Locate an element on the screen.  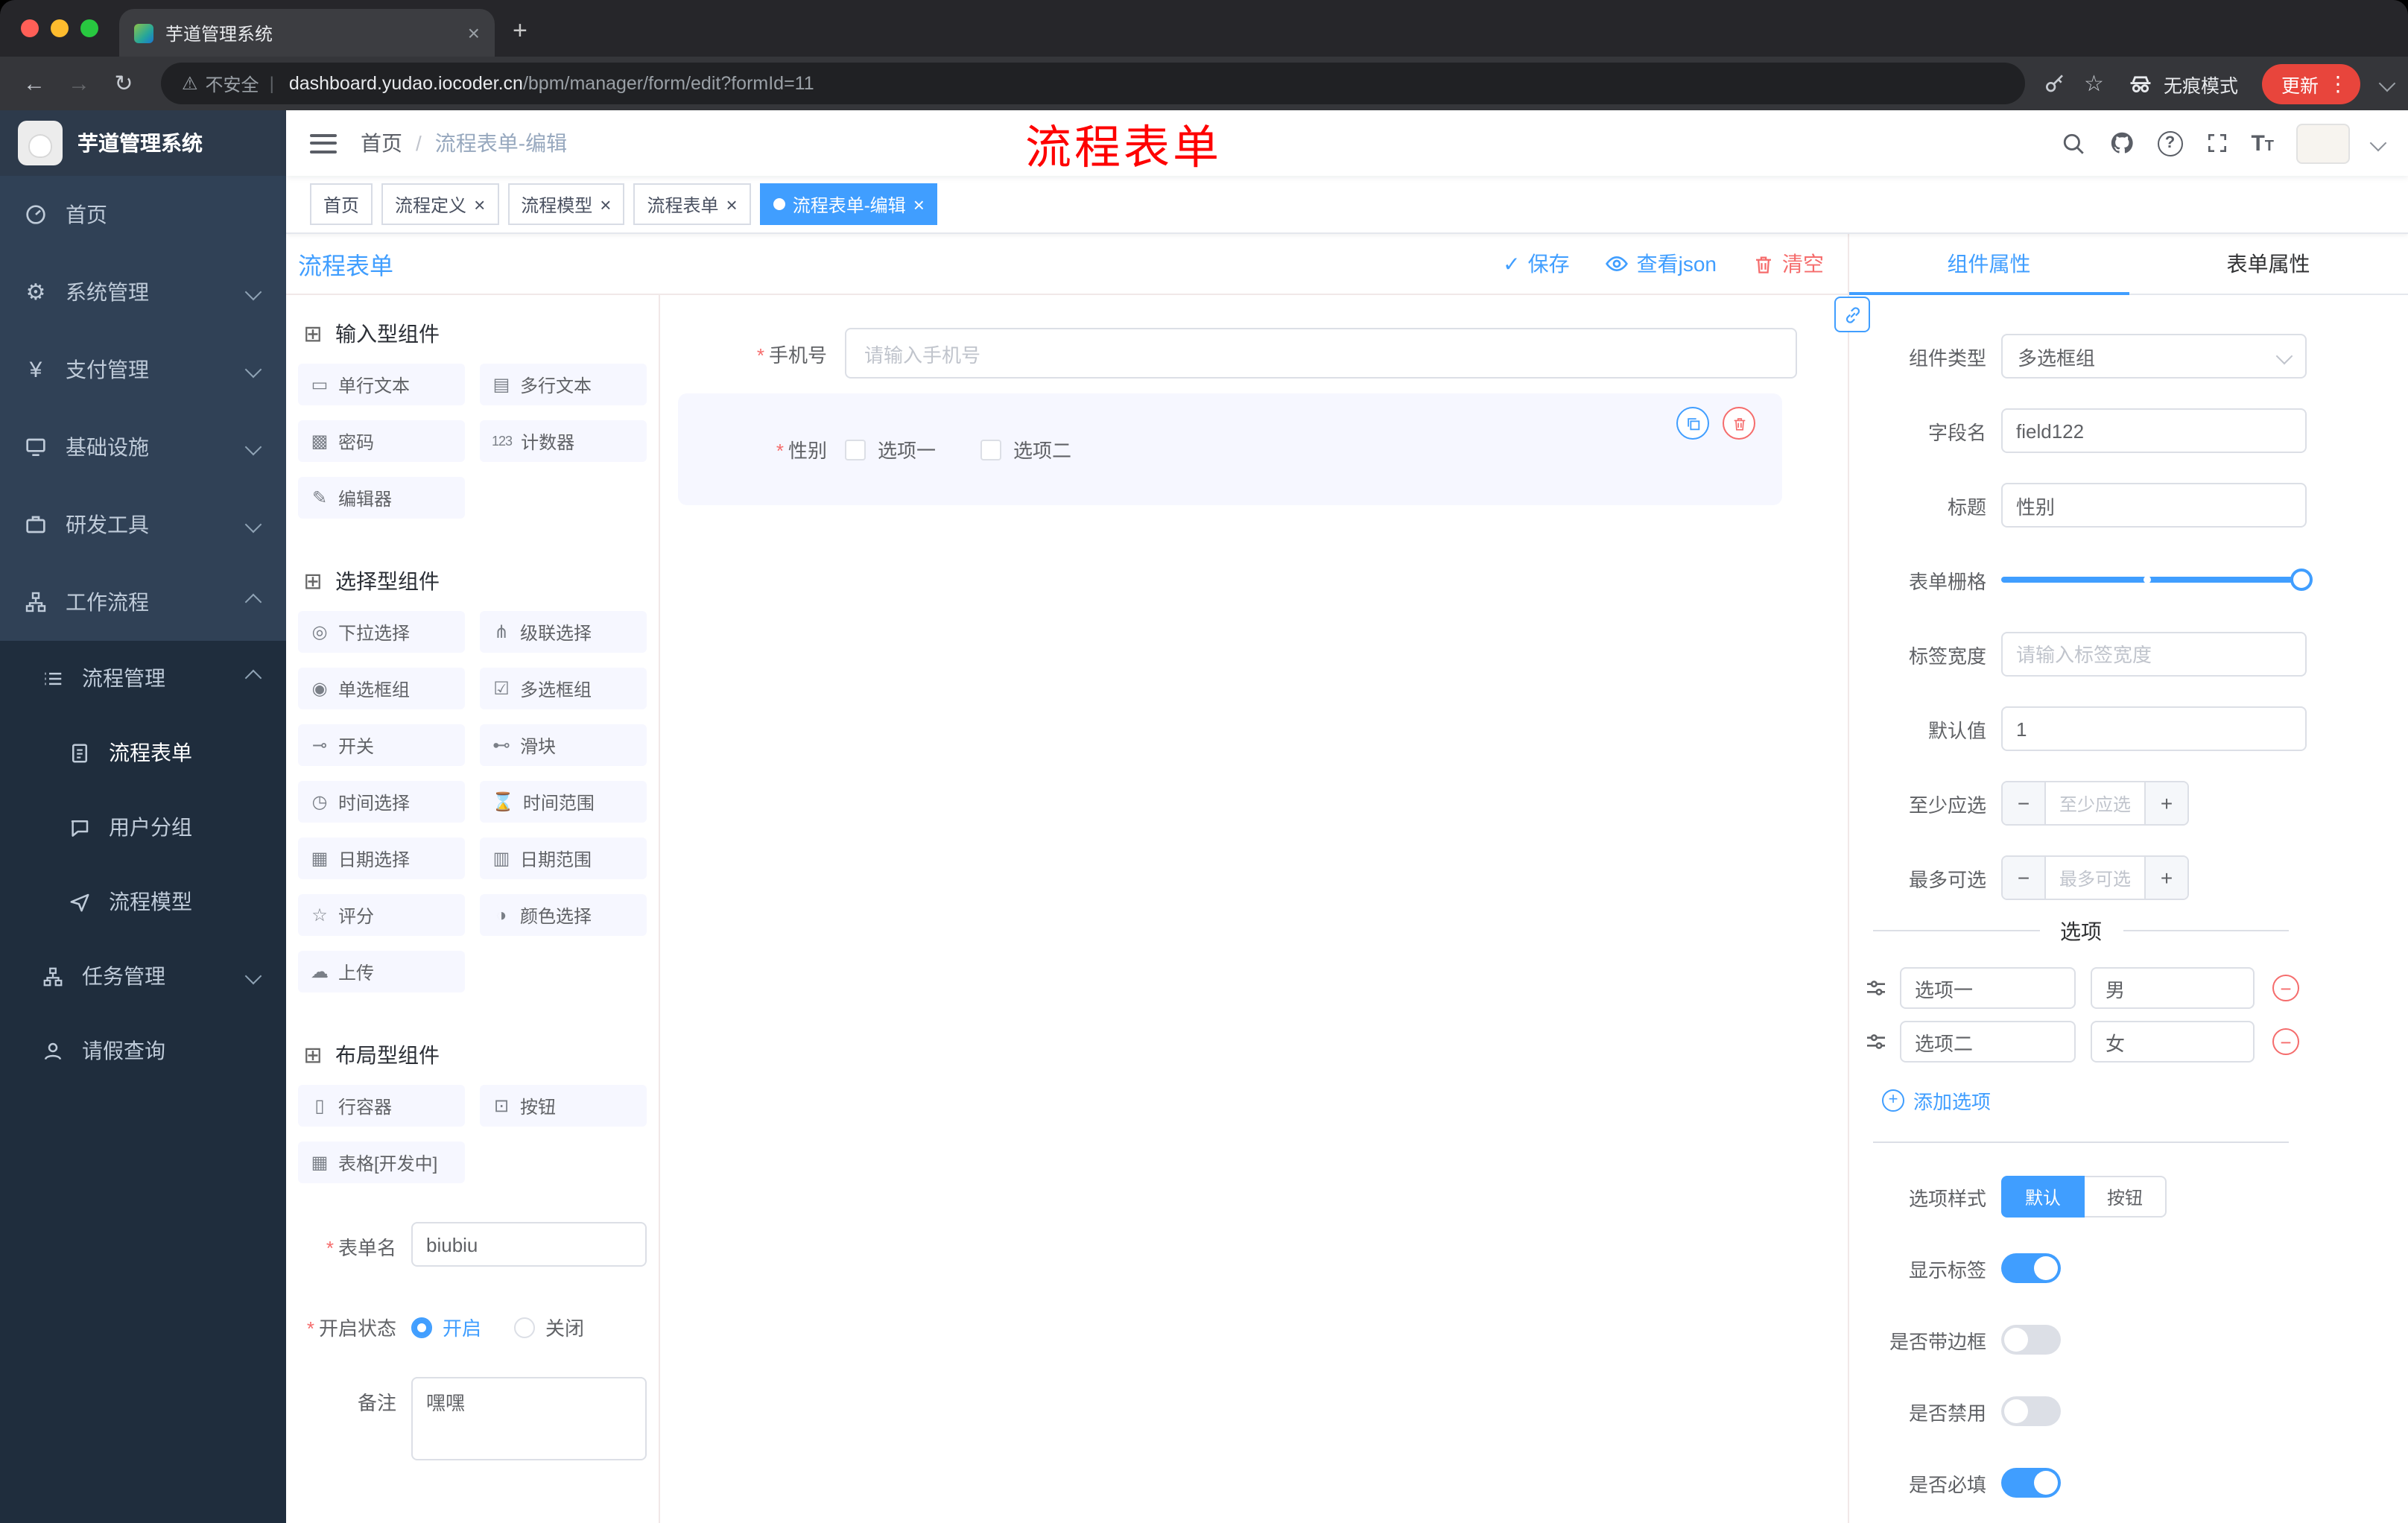
sidebar-item-devtools: 研发工具 is located at coordinates (143, 524).